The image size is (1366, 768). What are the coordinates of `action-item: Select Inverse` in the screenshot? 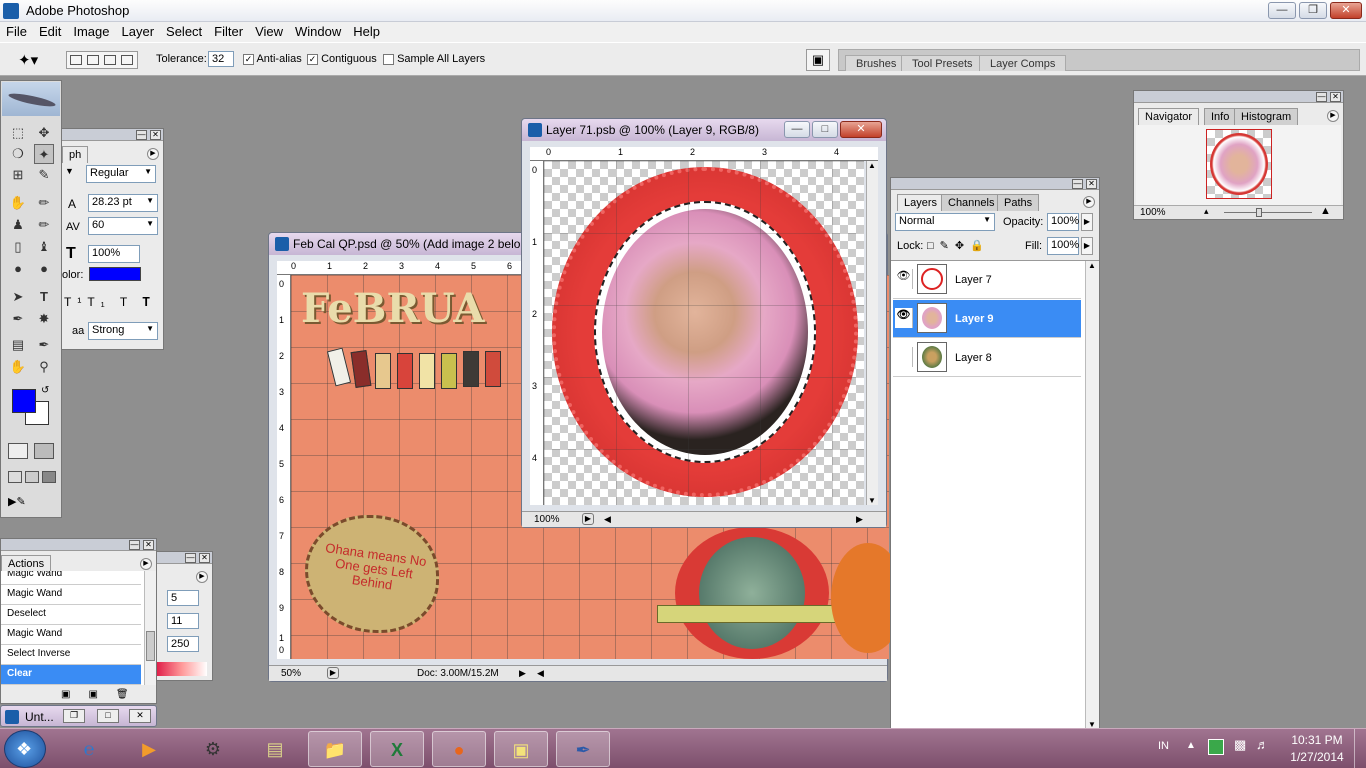 It's located at (71, 655).